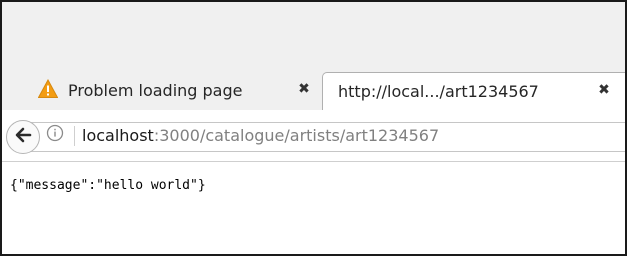 The width and height of the screenshot is (627, 256). What do you see at coordinates (438, 91) in the screenshot?
I see `tab-label: http://local.../art1234567` at bounding box center [438, 91].